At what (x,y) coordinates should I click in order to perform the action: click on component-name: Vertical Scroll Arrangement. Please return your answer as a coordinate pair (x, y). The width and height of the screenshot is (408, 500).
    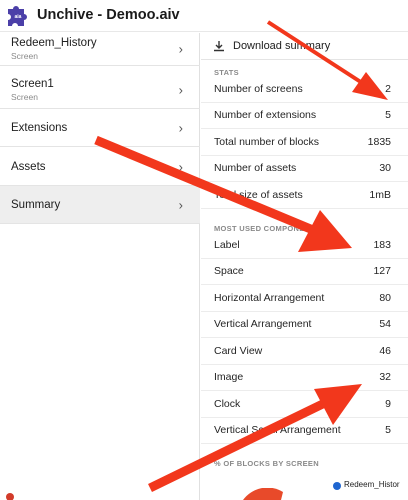
    Looking at the image, I should click on (277, 430).